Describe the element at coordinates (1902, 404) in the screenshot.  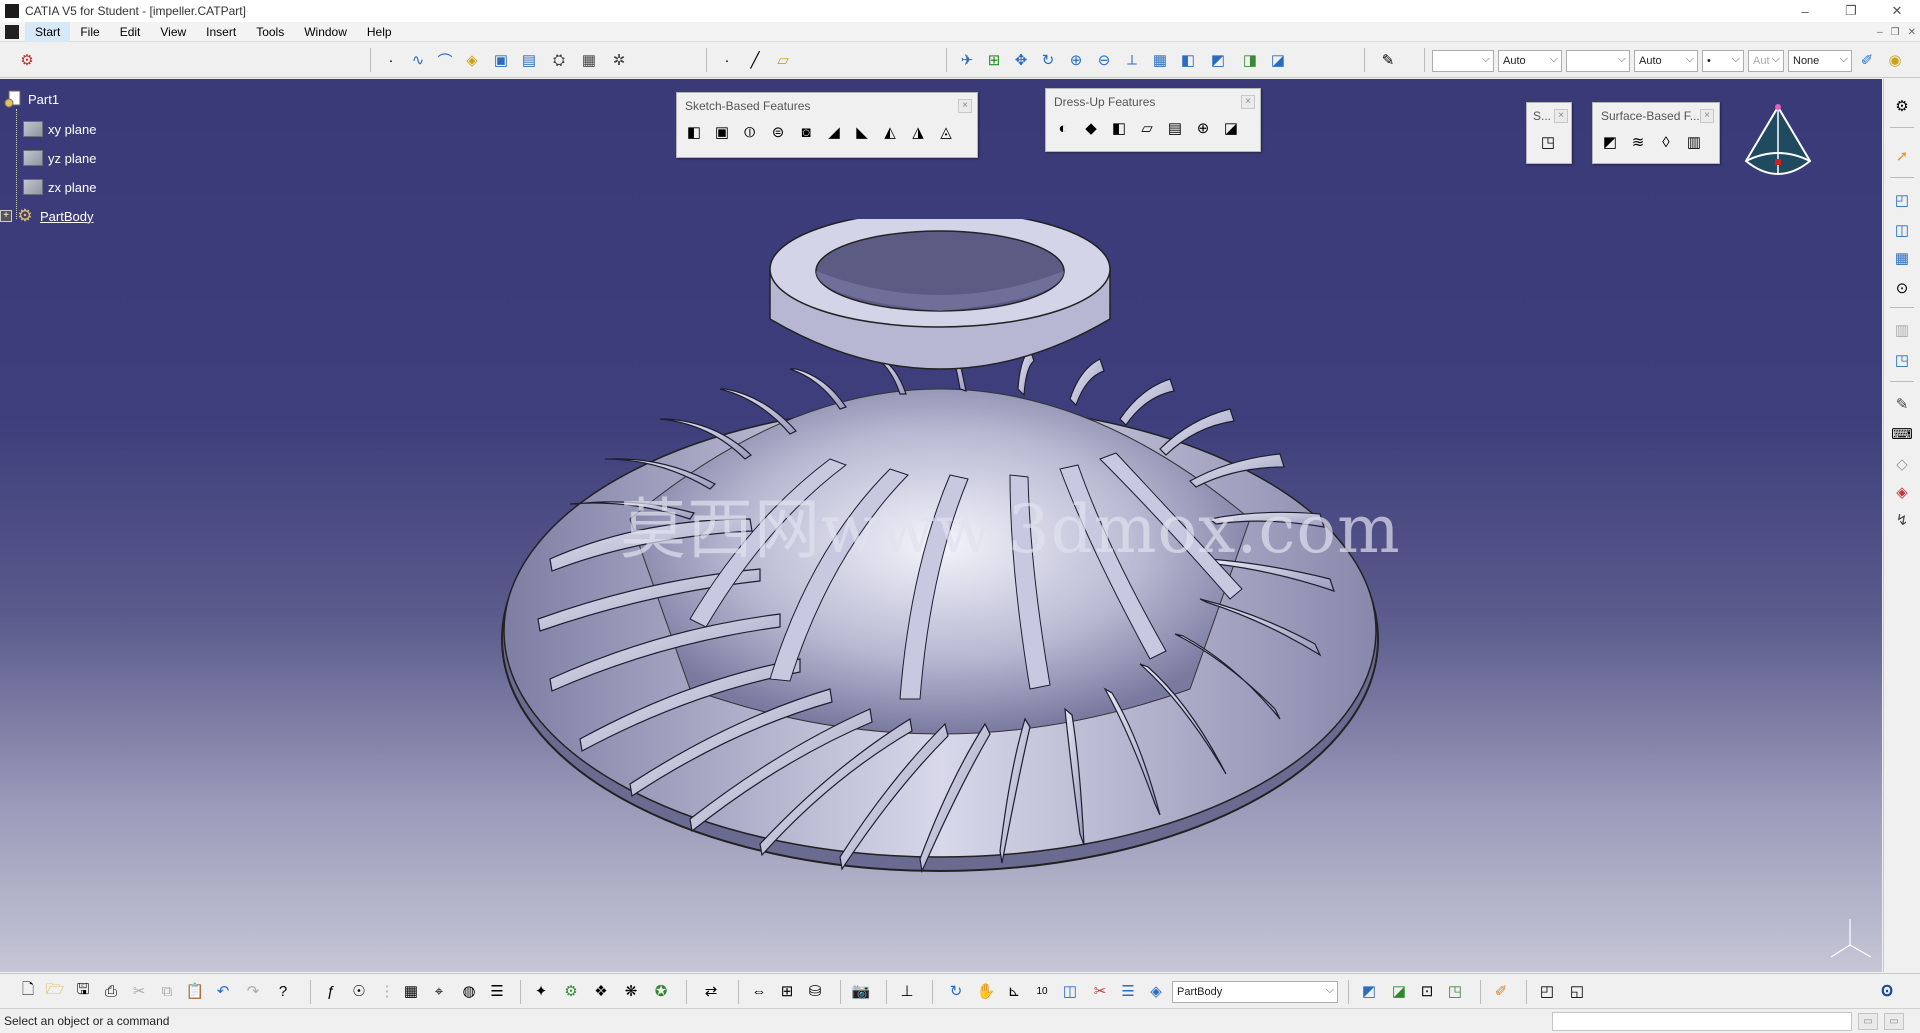
I see `annotation-icon: ✎` at that location.